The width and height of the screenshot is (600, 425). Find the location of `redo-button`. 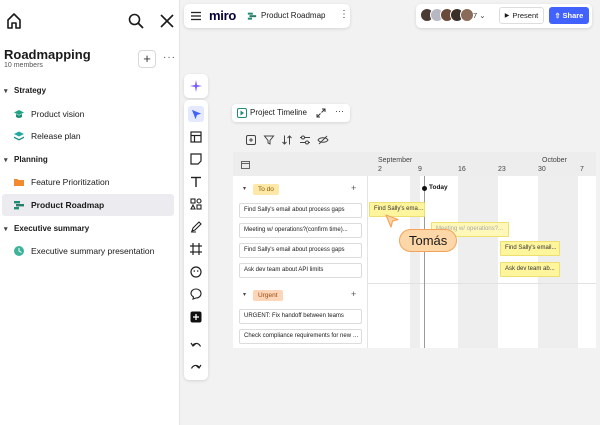

redo-button is located at coordinates (196, 368).